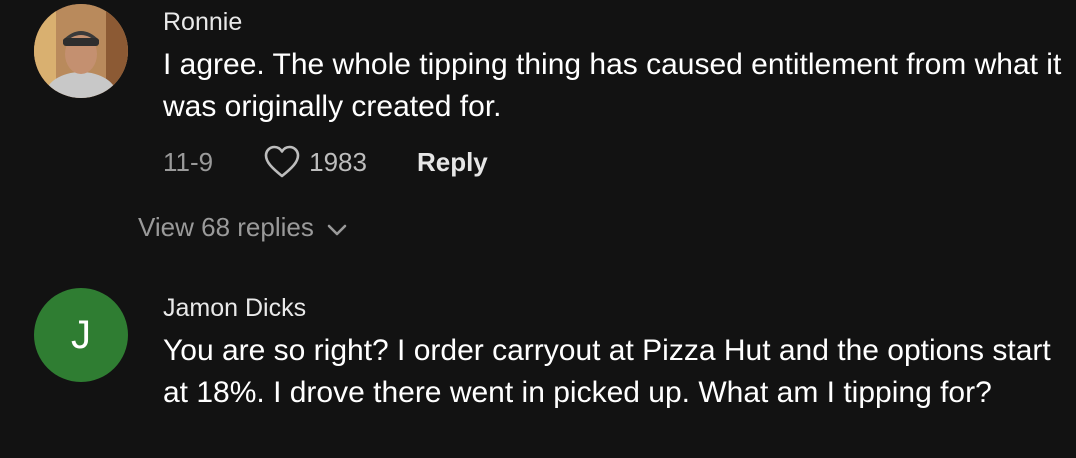  Describe the element at coordinates (337, 229) in the screenshot. I see `chevron-down-icon` at that location.